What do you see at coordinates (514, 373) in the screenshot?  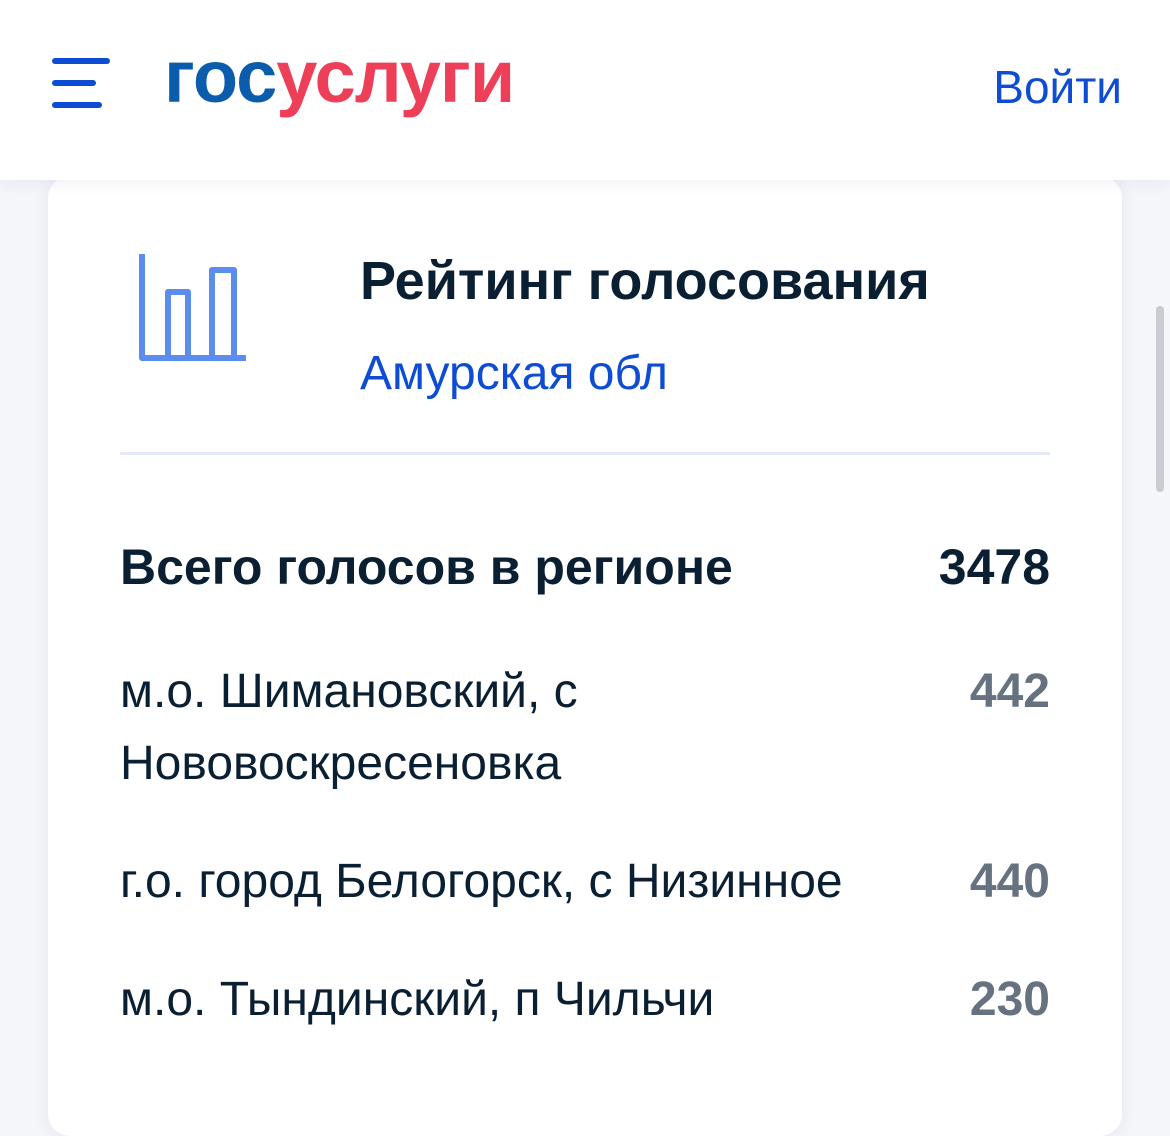 I see `region-name: Амурская обл` at bounding box center [514, 373].